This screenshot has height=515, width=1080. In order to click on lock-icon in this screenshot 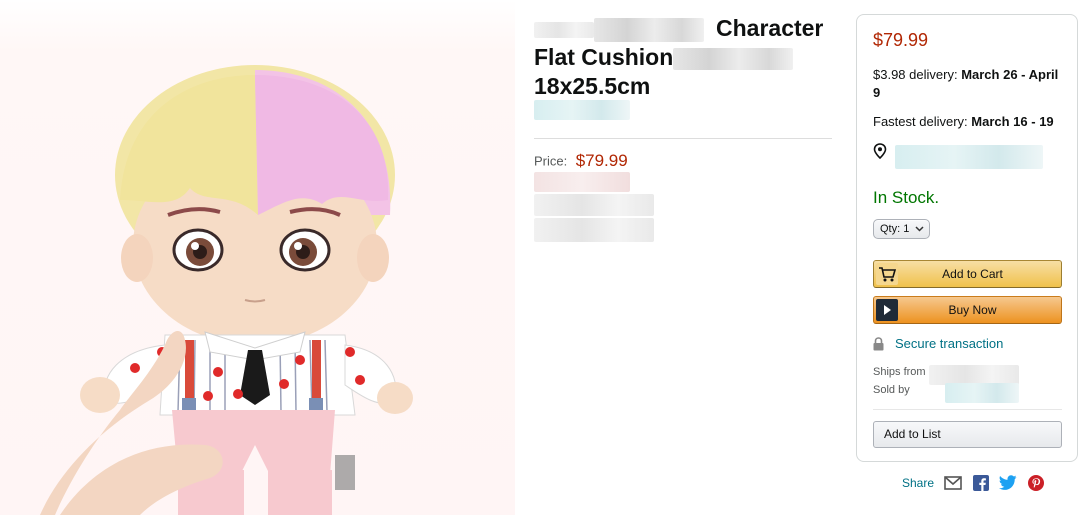, I will do `click(878, 344)`.